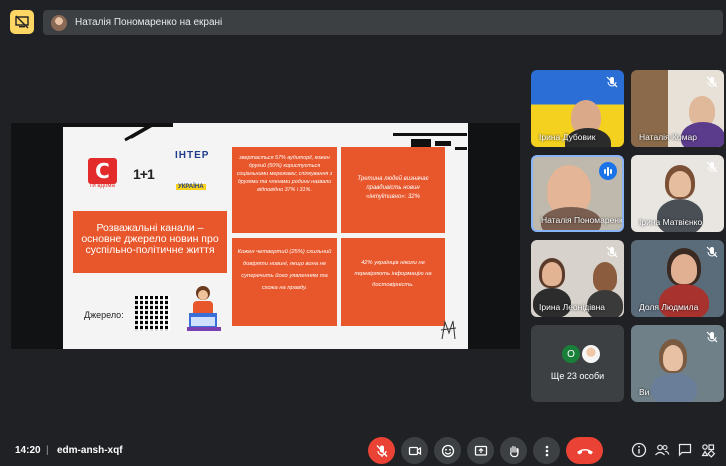 The height and width of the screenshot is (466, 726). What do you see at coordinates (591, 354) in the screenshot?
I see `participant-avatar` at bounding box center [591, 354].